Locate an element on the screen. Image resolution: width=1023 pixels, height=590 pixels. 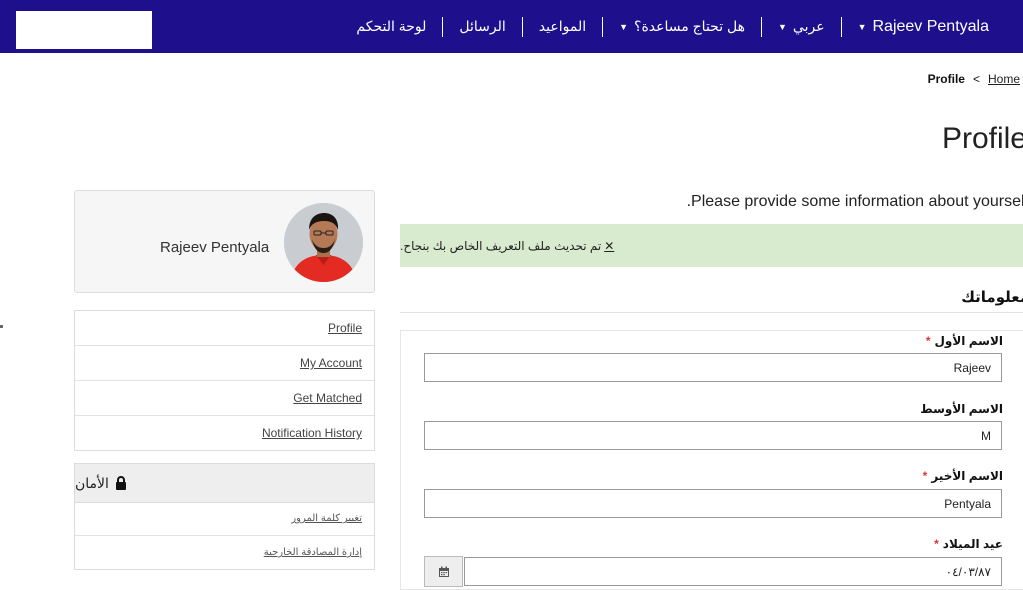
nav-dashboard: لوحة التحكم is located at coordinates (391, 26).